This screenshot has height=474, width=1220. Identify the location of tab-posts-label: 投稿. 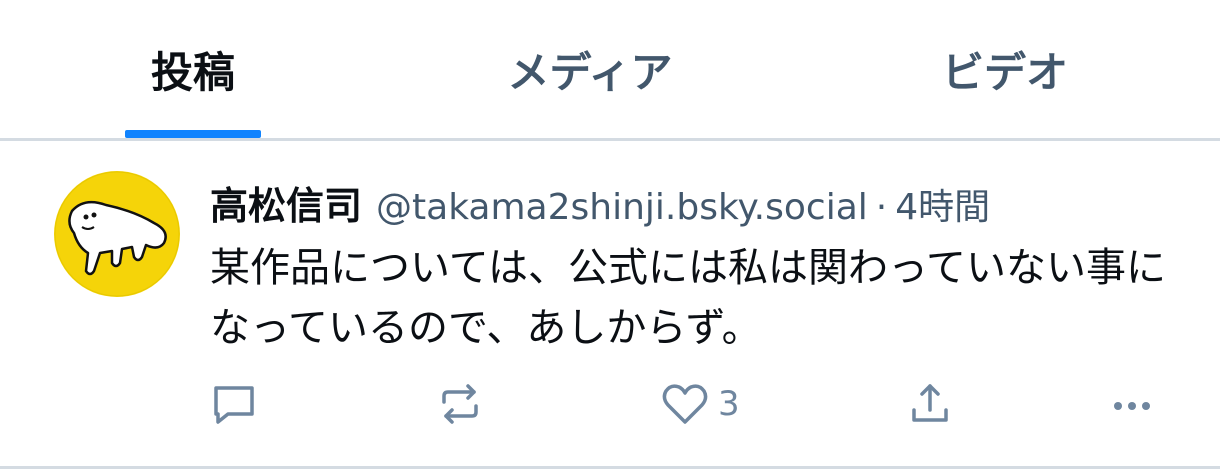
(192, 72).